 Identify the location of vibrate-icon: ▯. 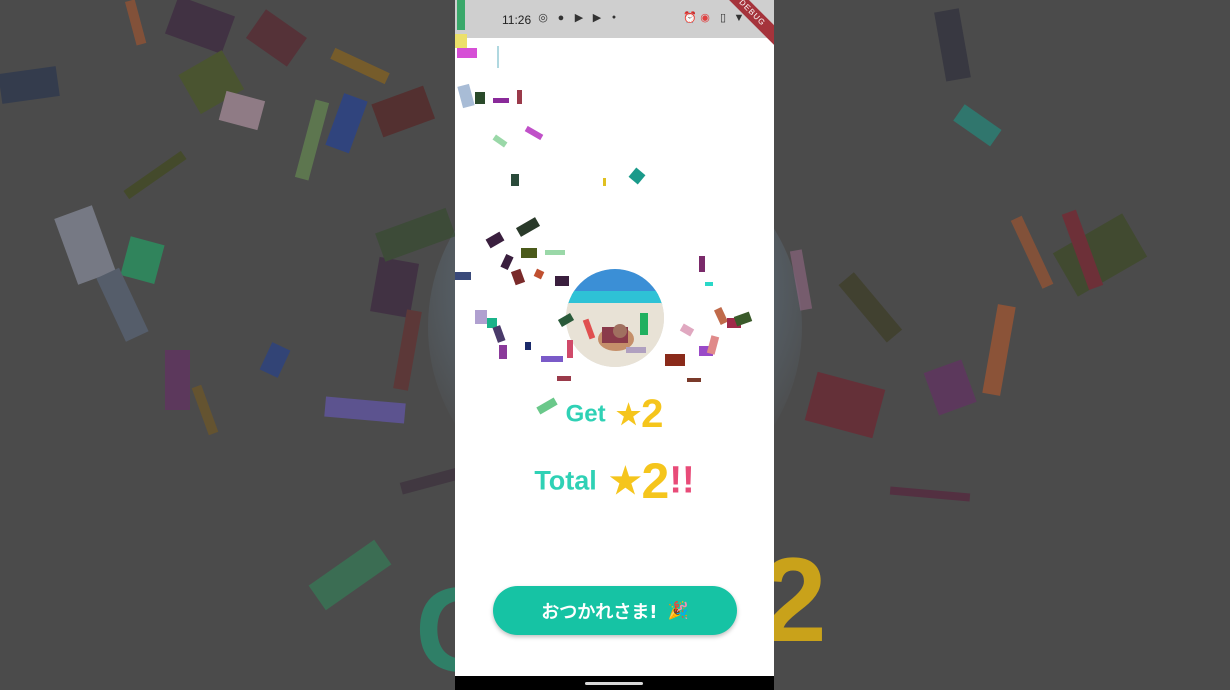
(723, 18).